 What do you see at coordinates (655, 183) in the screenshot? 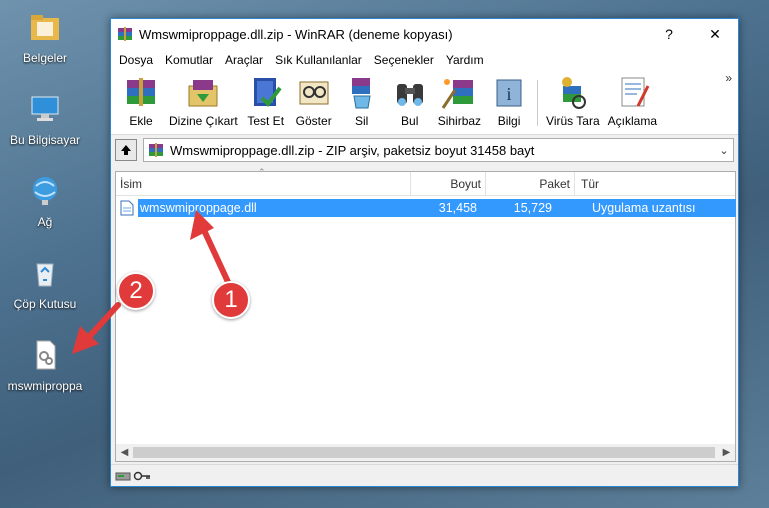
I see `column-type: Tür` at bounding box center [655, 183].